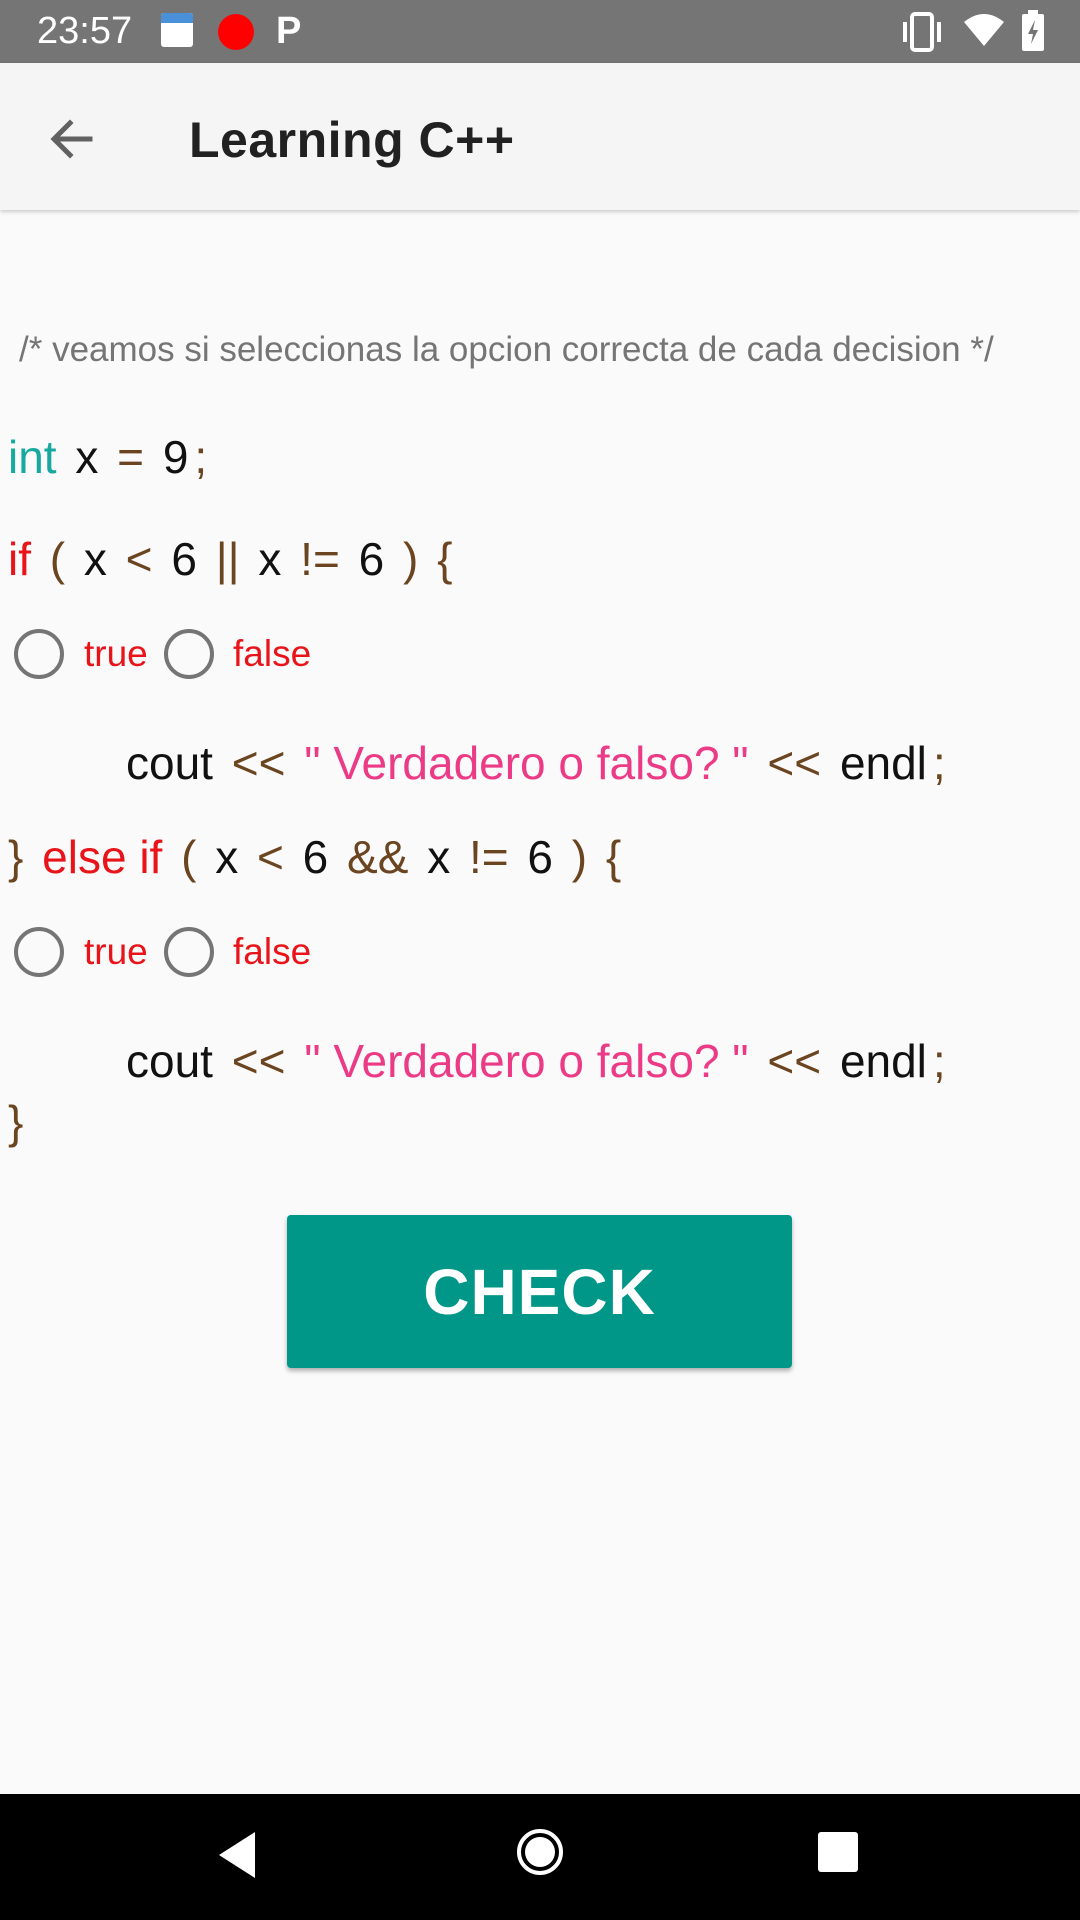 The width and height of the screenshot is (1080, 1920). Describe the element at coordinates (922, 32) in the screenshot. I see `vibrate-icon` at that location.